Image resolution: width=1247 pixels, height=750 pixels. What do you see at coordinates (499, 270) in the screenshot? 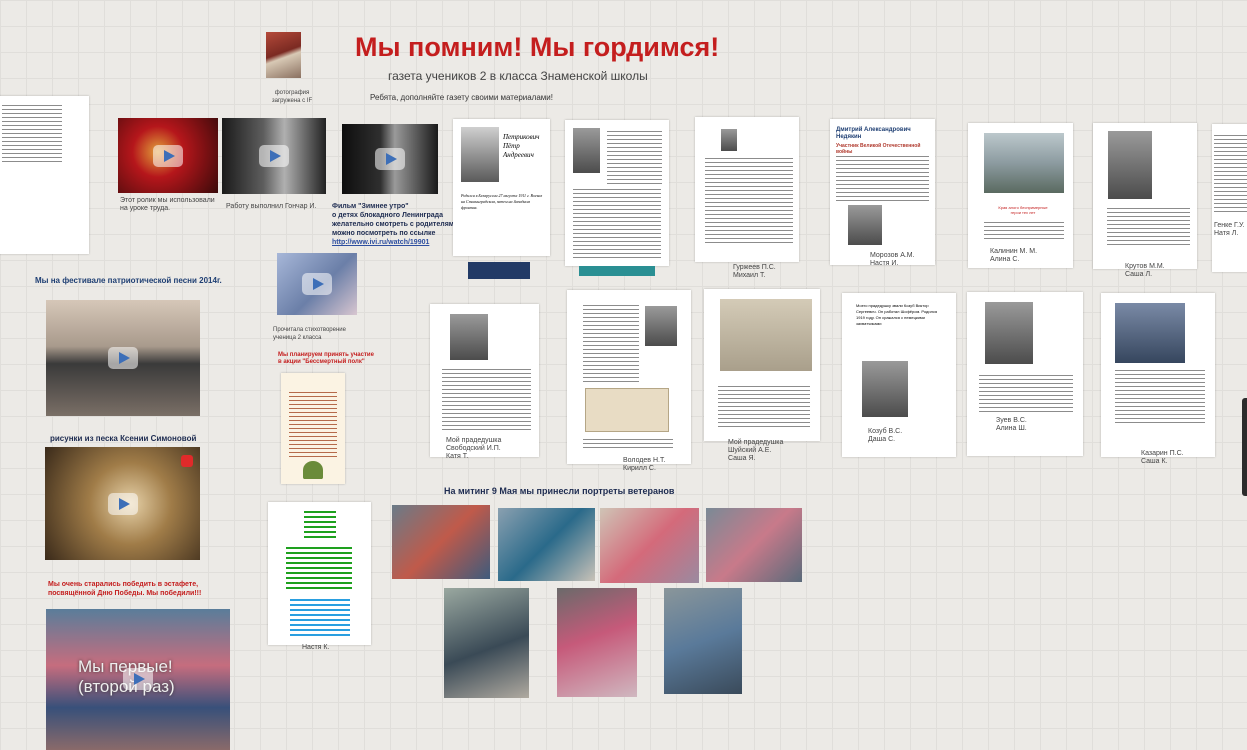
I see `blue-note` at bounding box center [499, 270].